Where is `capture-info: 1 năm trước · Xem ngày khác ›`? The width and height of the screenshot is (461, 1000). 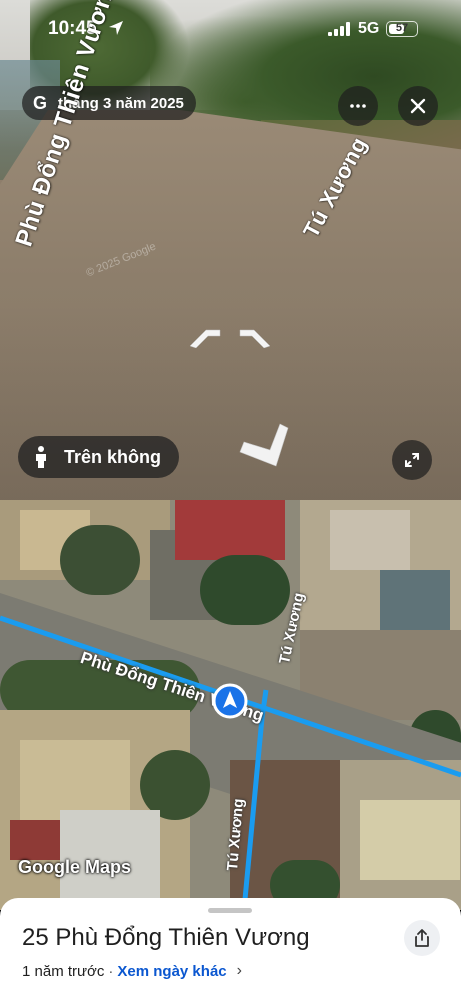 capture-info: 1 năm trước · Xem ngày khác › is located at coordinates (132, 971).